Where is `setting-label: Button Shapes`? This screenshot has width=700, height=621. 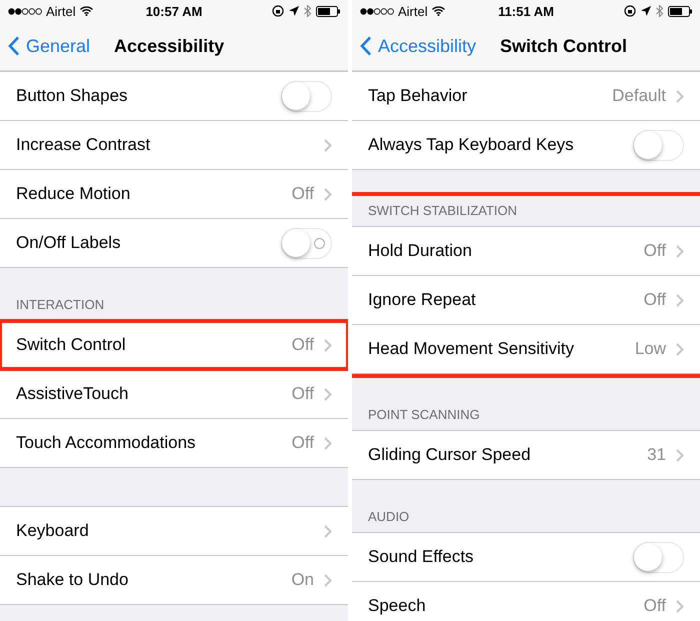
setting-label: Button Shapes is located at coordinates (72, 96).